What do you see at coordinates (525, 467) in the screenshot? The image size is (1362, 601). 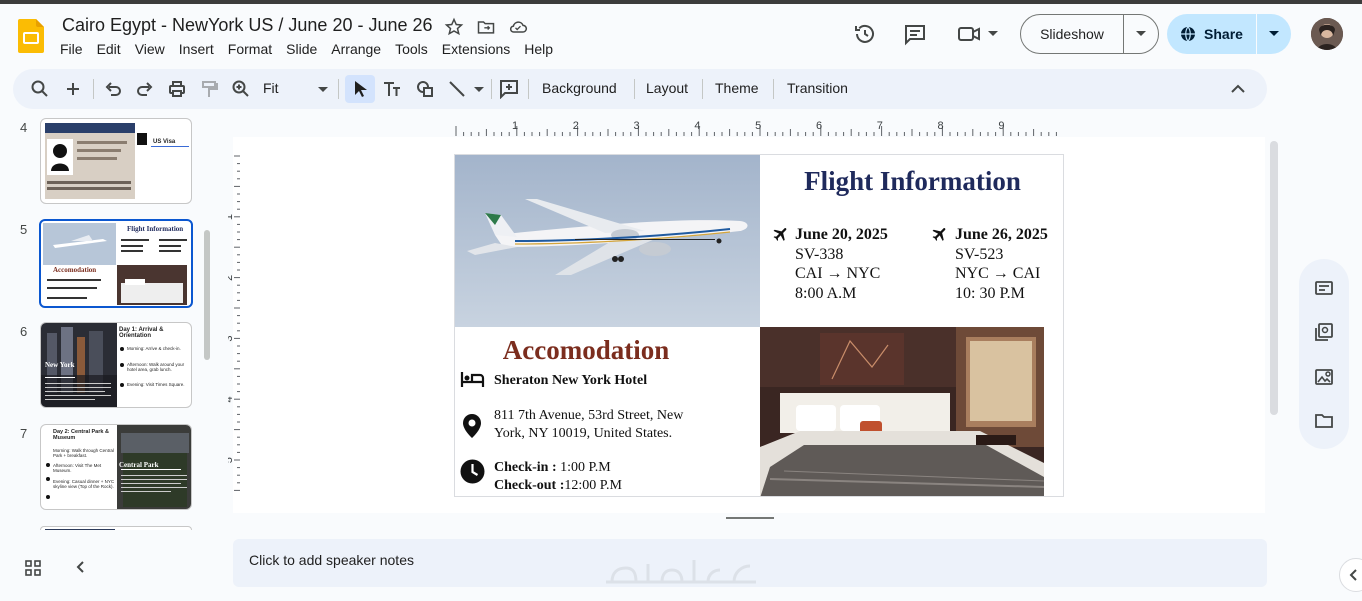 I see `checkin-label: Check-in :` at bounding box center [525, 467].